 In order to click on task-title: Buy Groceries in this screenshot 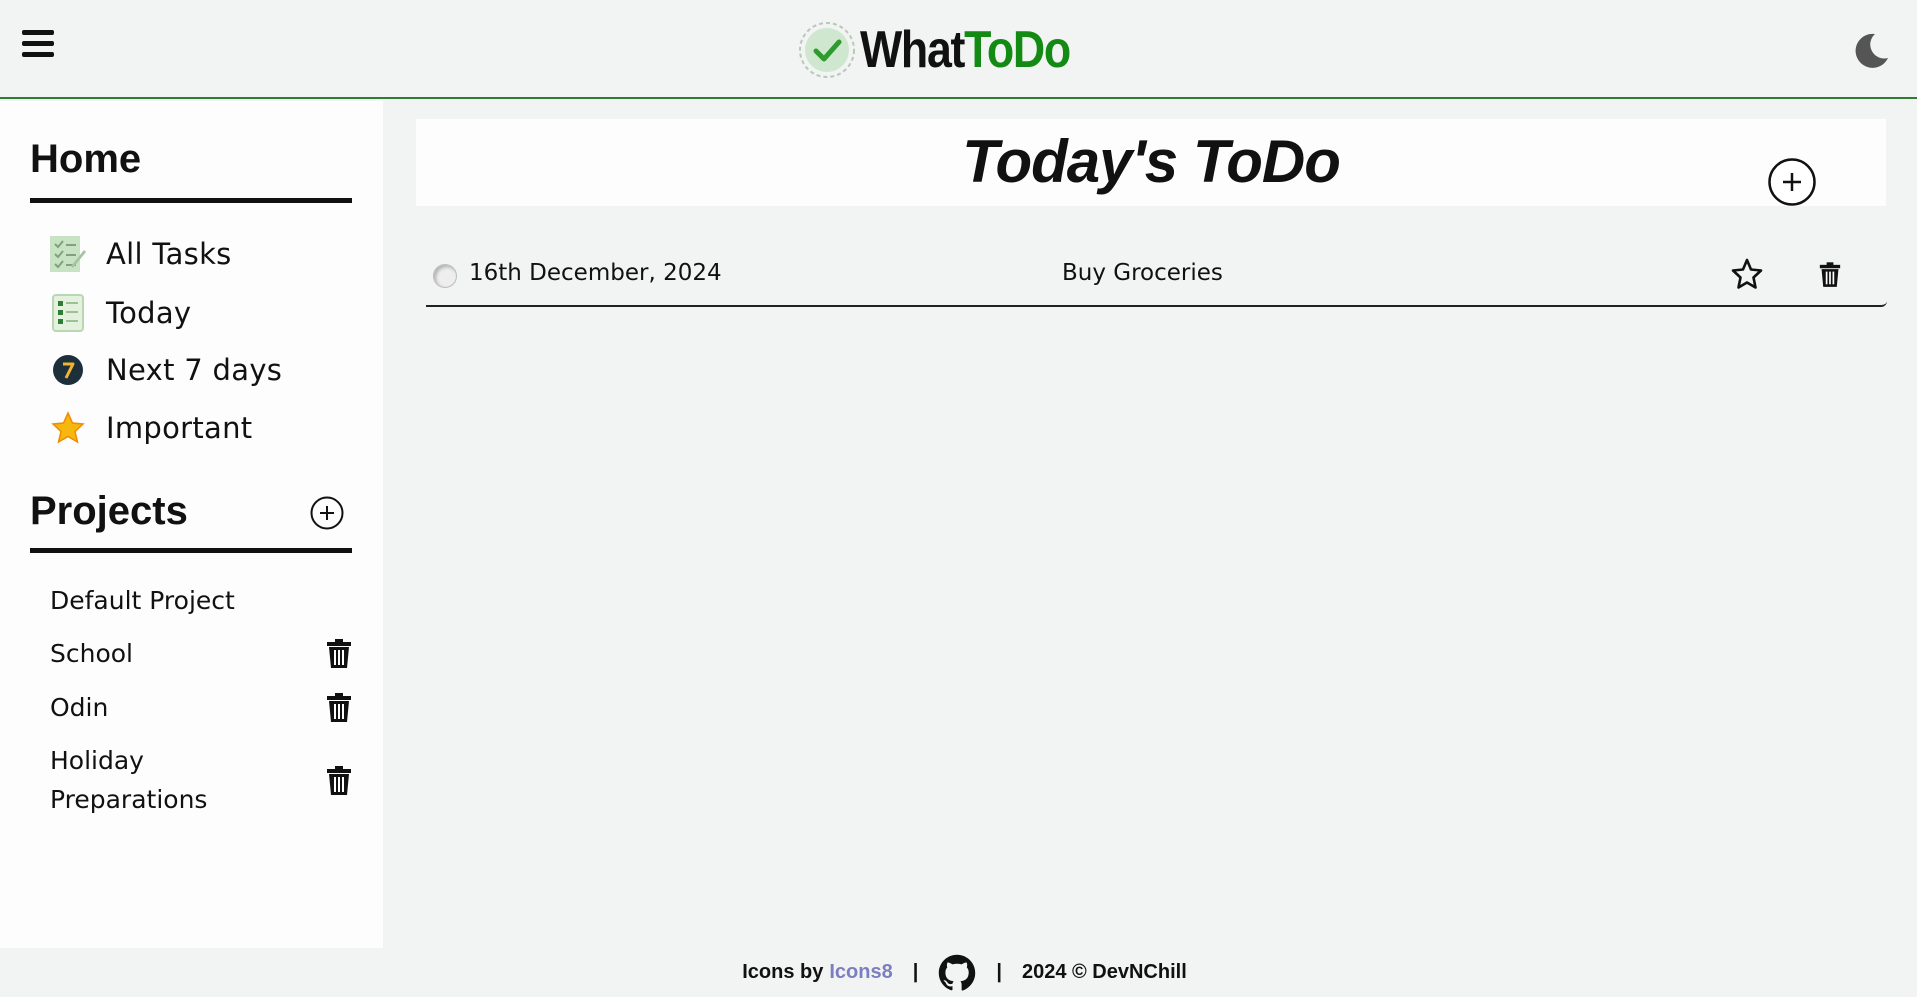, I will do `click(1142, 273)`.